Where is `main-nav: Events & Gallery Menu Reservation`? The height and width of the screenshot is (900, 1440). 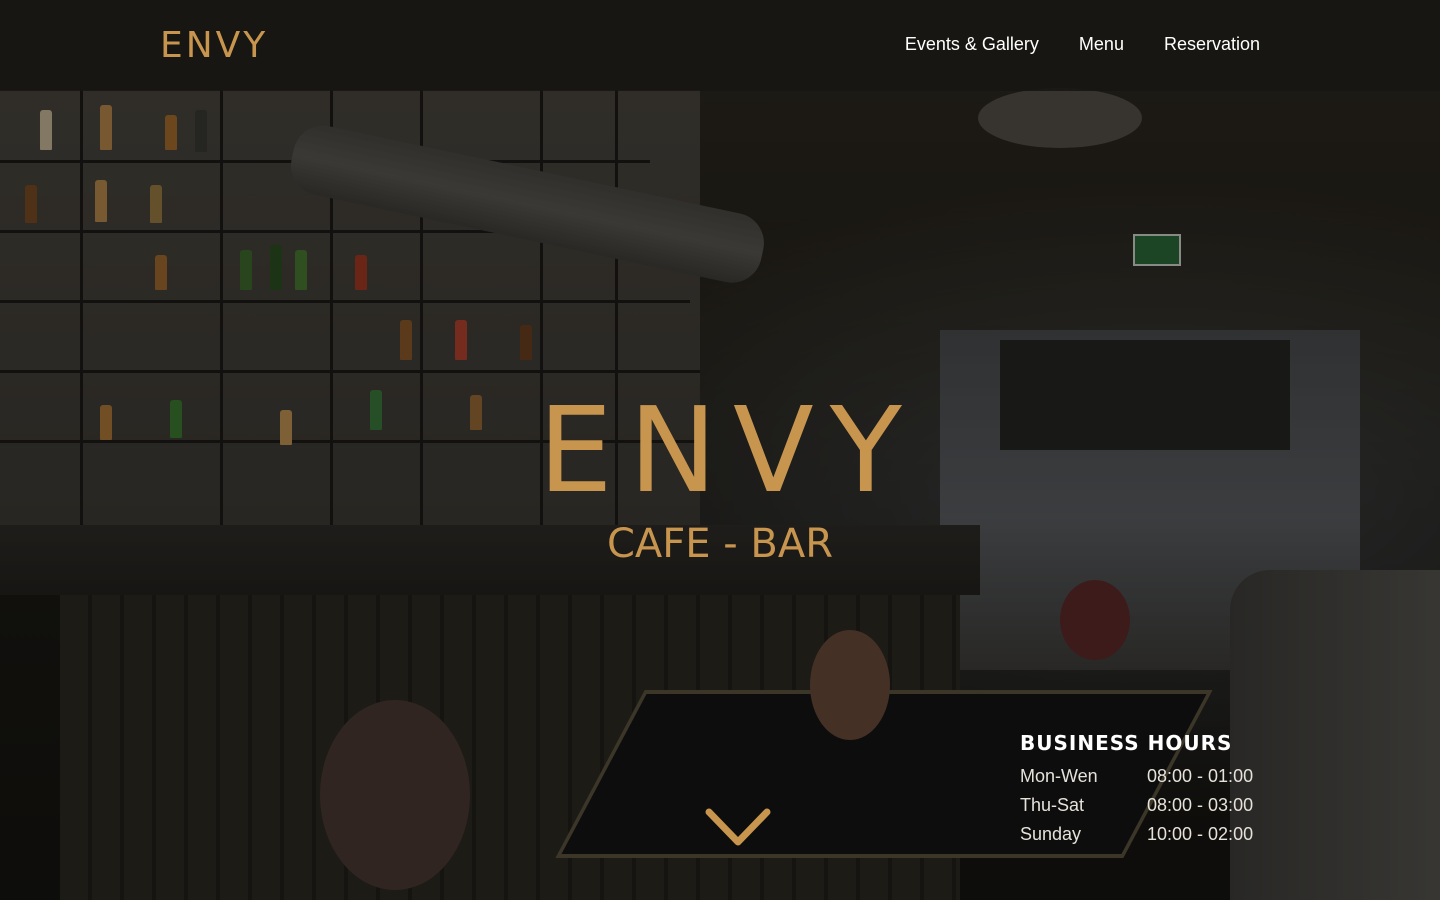 main-nav: Events & Gallery Menu Reservation is located at coordinates (1082, 44).